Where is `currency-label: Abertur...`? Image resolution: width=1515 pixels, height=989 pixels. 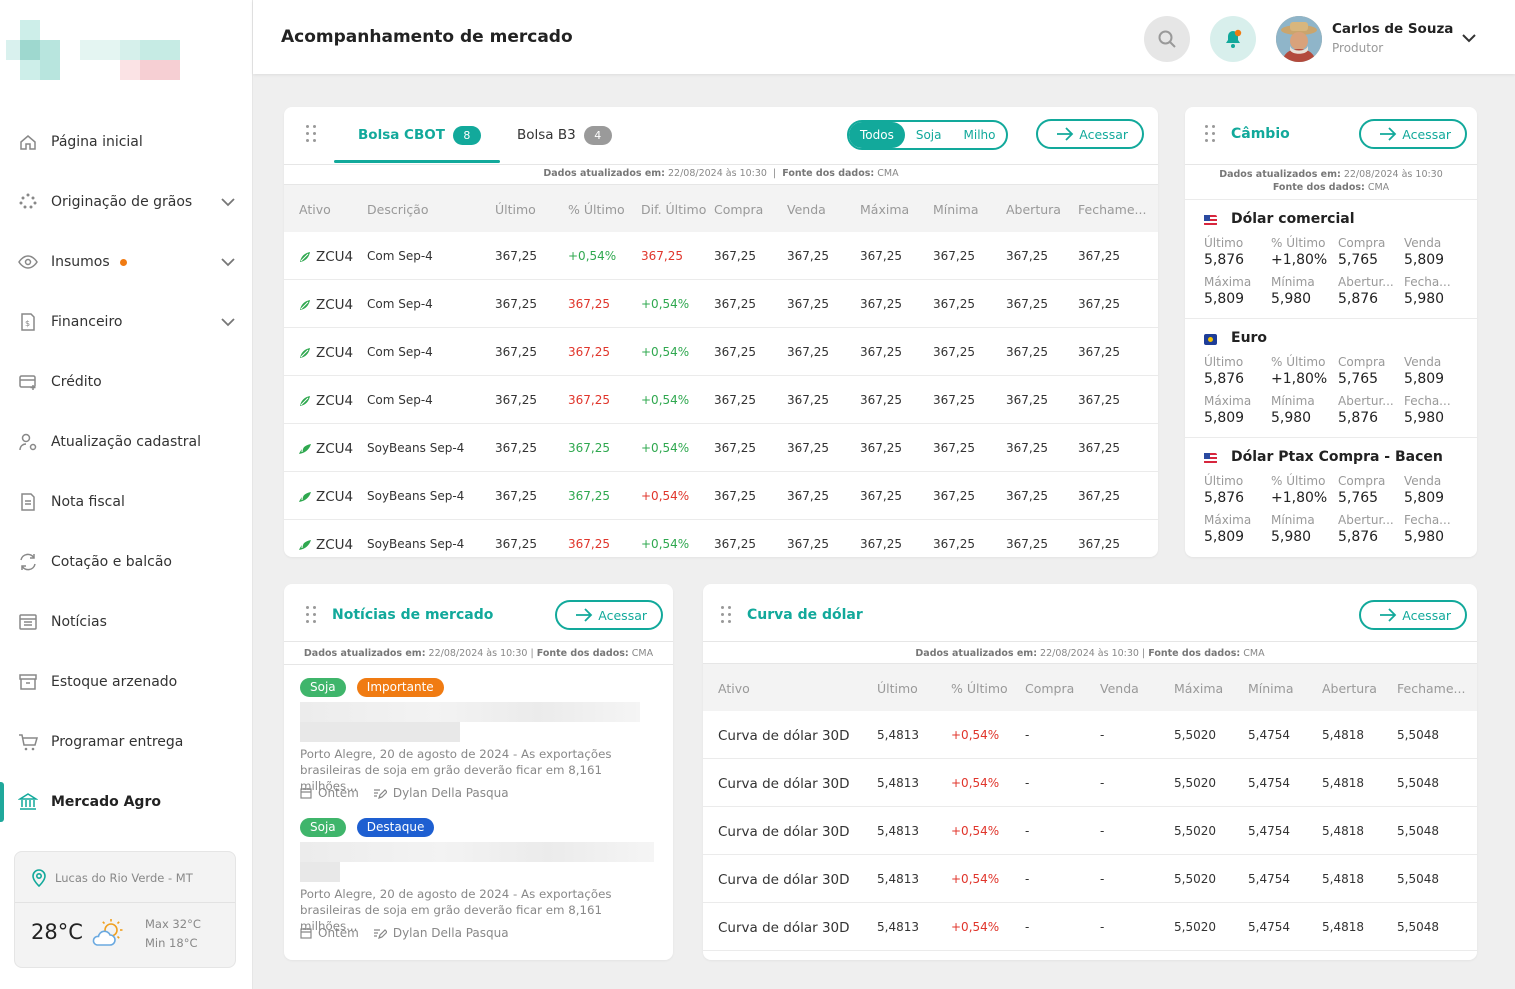 currency-label: Abertur... is located at coordinates (1366, 282).